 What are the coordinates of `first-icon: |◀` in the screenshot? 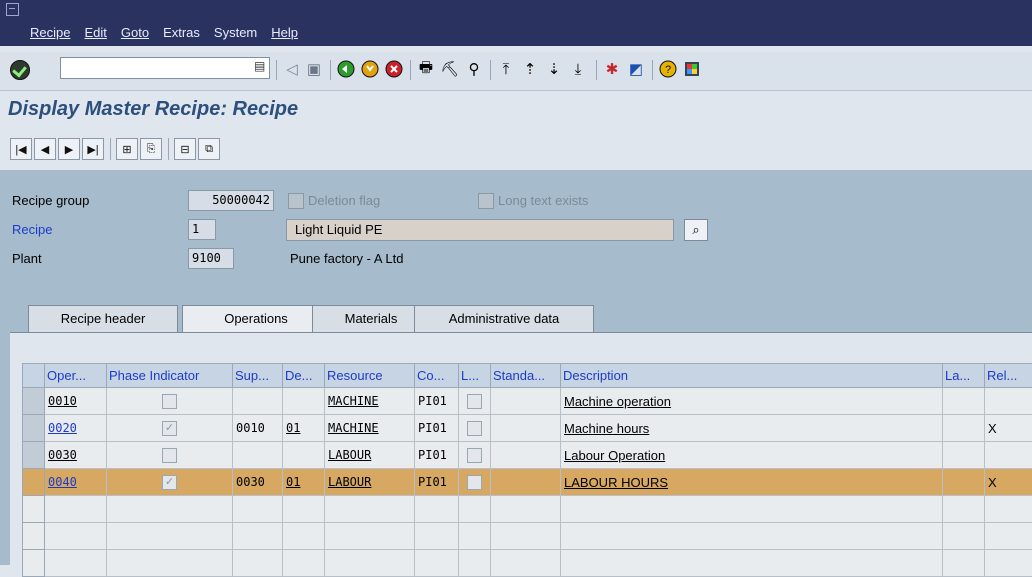 It's located at (21, 149).